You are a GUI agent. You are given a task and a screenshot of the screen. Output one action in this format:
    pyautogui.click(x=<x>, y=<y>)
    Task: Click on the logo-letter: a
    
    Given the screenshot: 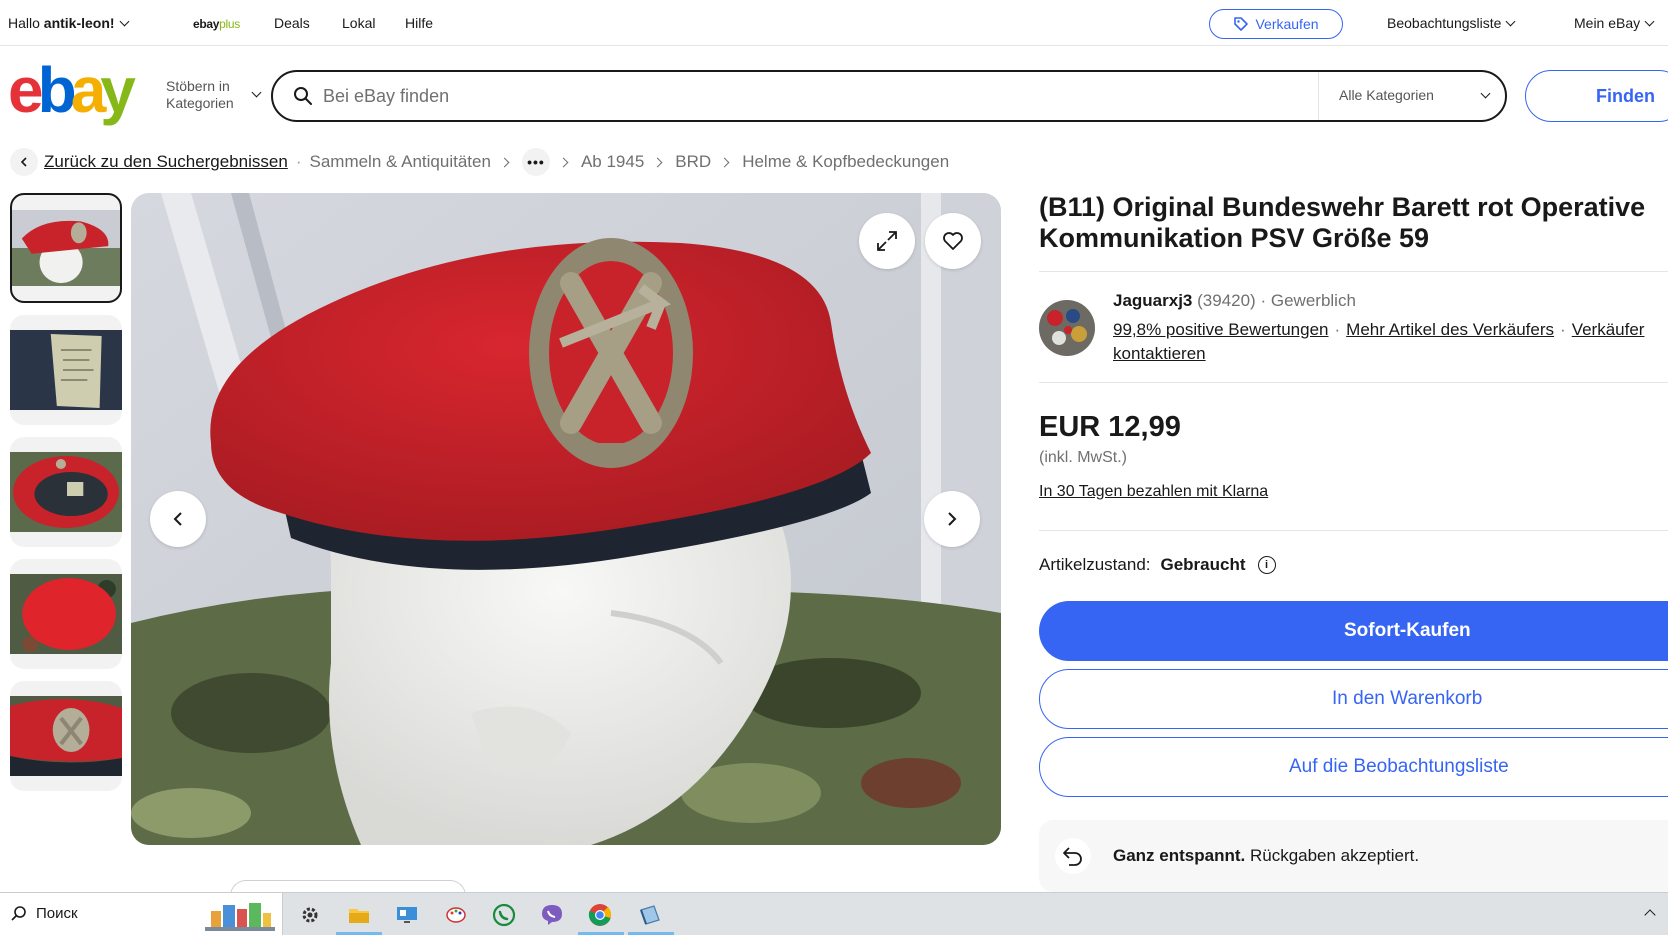 What is the action you would take?
    pyautogui.click(x=88, y=90)
    